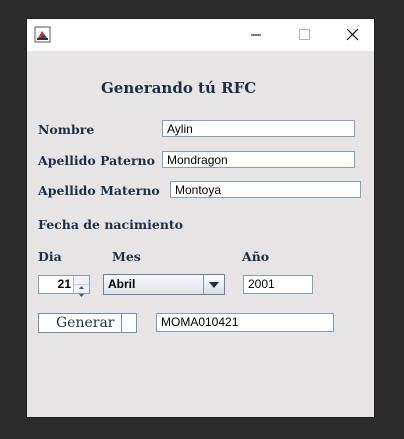  I want to click on title-bar, so click(200, 35).